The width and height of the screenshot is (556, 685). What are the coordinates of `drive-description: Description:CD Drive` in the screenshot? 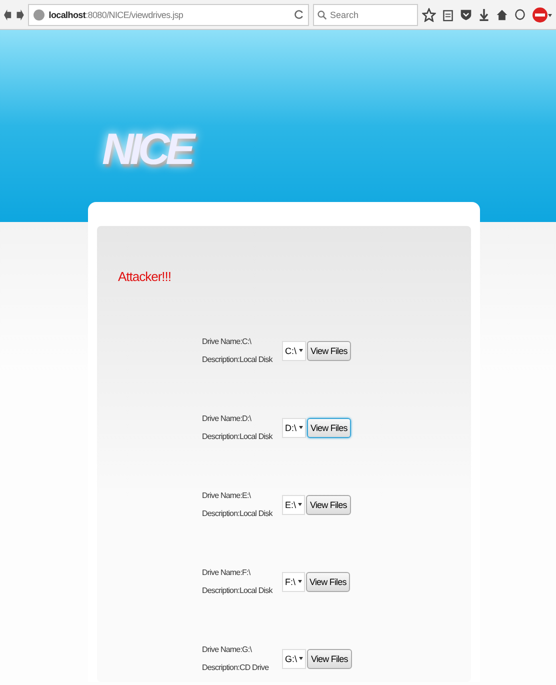 It's located at (236, 667).